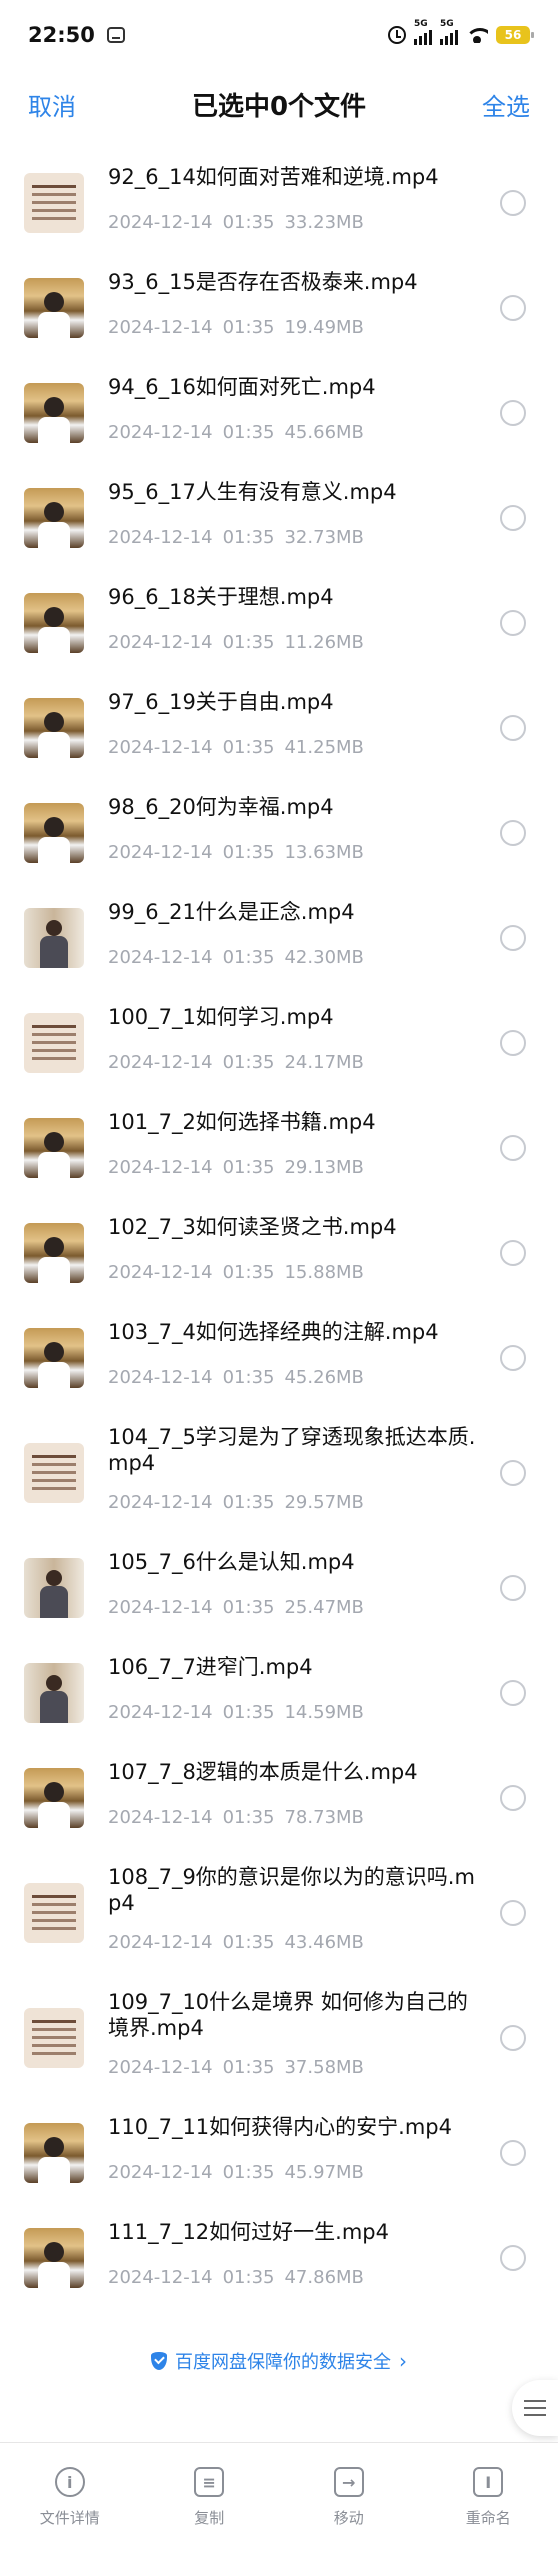  What do you see at coordinates (324, 2067) in the screenshot?
I see `file-size: 37.58MB` at bounding box center [324, 2067].